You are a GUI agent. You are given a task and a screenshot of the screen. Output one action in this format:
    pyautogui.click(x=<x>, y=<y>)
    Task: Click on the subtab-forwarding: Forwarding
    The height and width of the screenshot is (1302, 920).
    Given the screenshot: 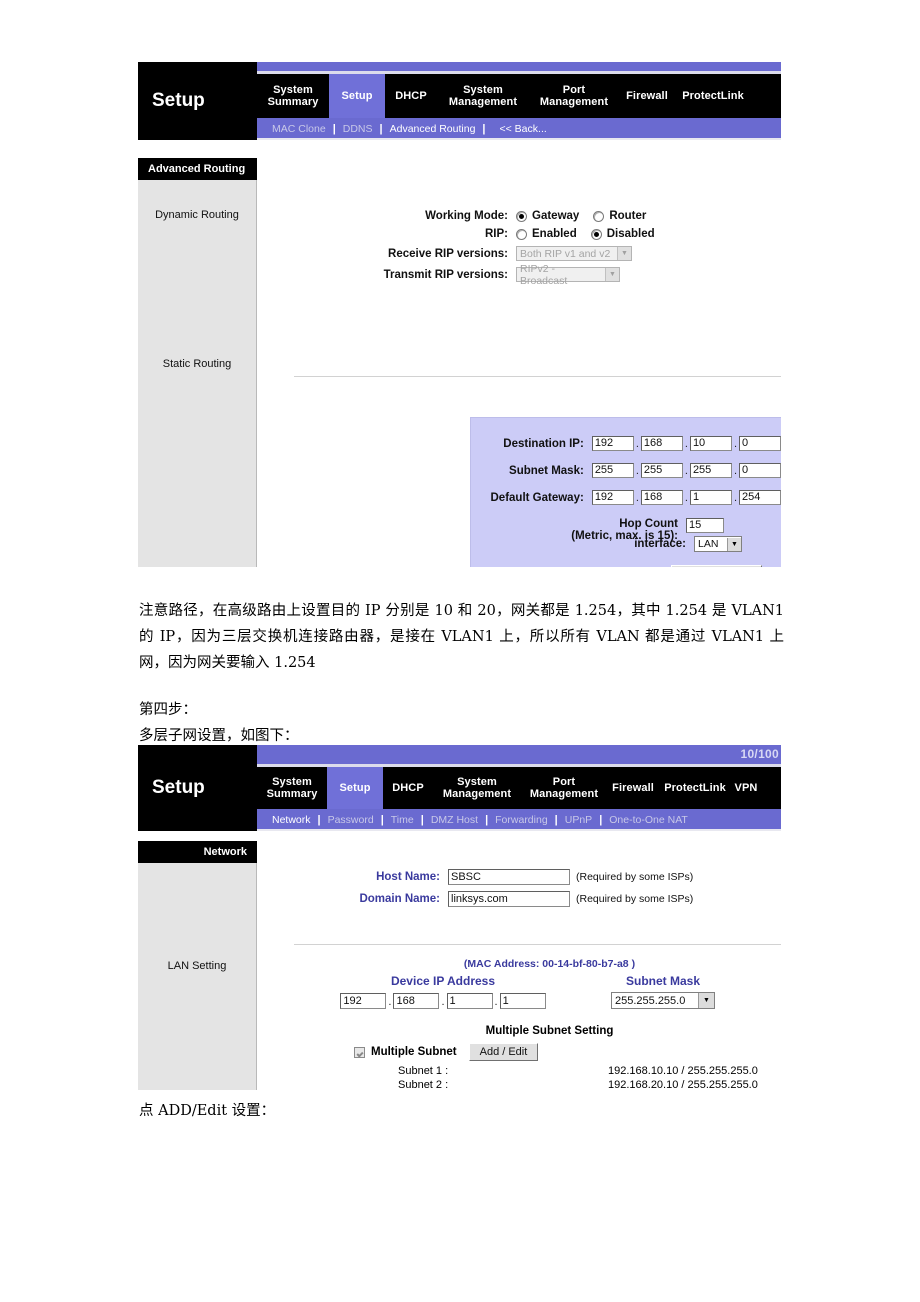 What is the action you would take?
    pyautogui.click(x=521, y=820)
    